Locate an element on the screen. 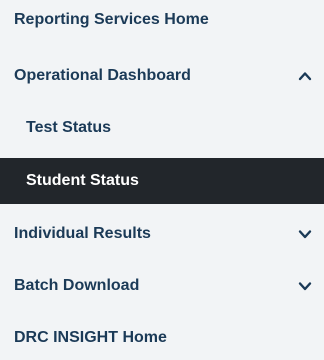 The image size is (324, 360). nav-item-label: Student Status is located at coordinates (82, 180).